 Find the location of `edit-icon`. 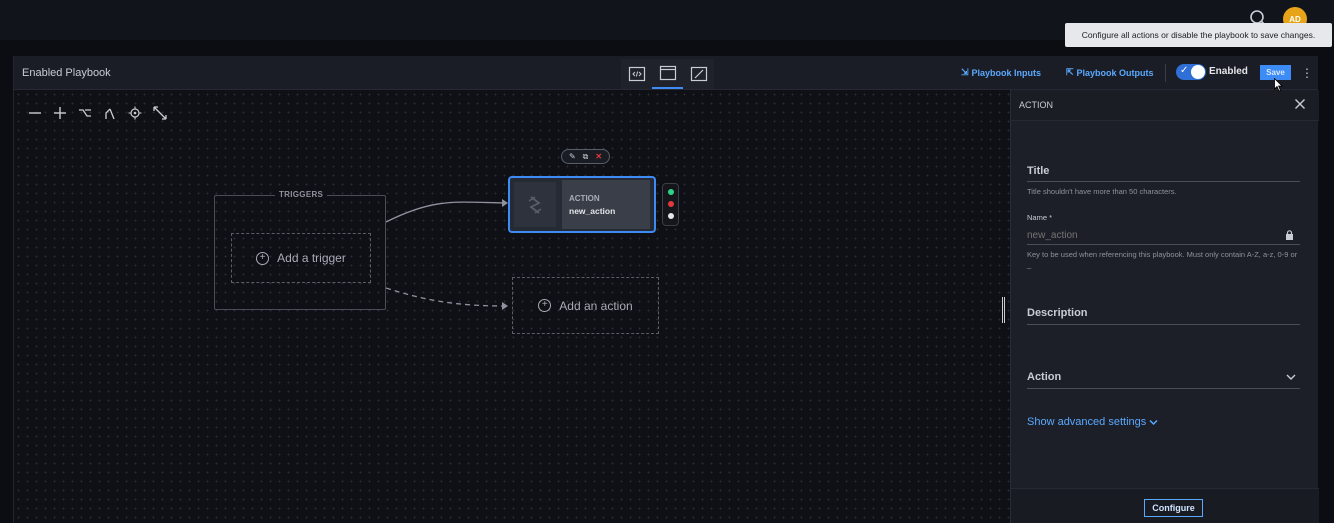

edit-icon is located at coordinates (698, 74).